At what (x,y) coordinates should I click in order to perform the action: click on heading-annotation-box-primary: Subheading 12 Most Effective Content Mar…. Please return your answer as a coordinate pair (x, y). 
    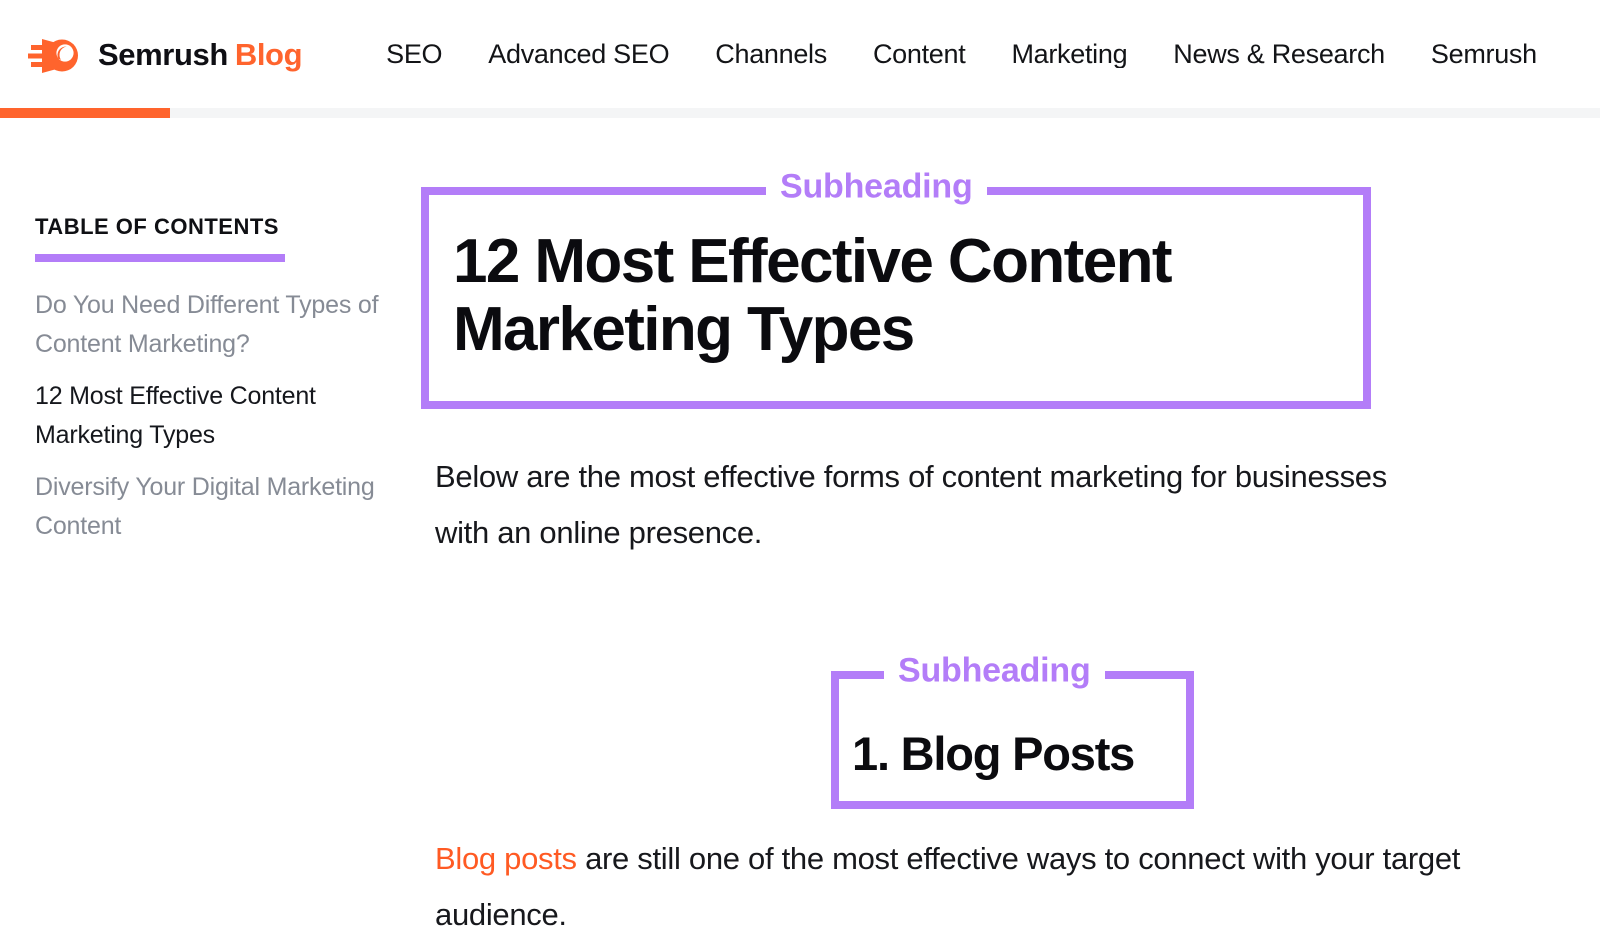
    Looking at the image, I should click on (896, 289).